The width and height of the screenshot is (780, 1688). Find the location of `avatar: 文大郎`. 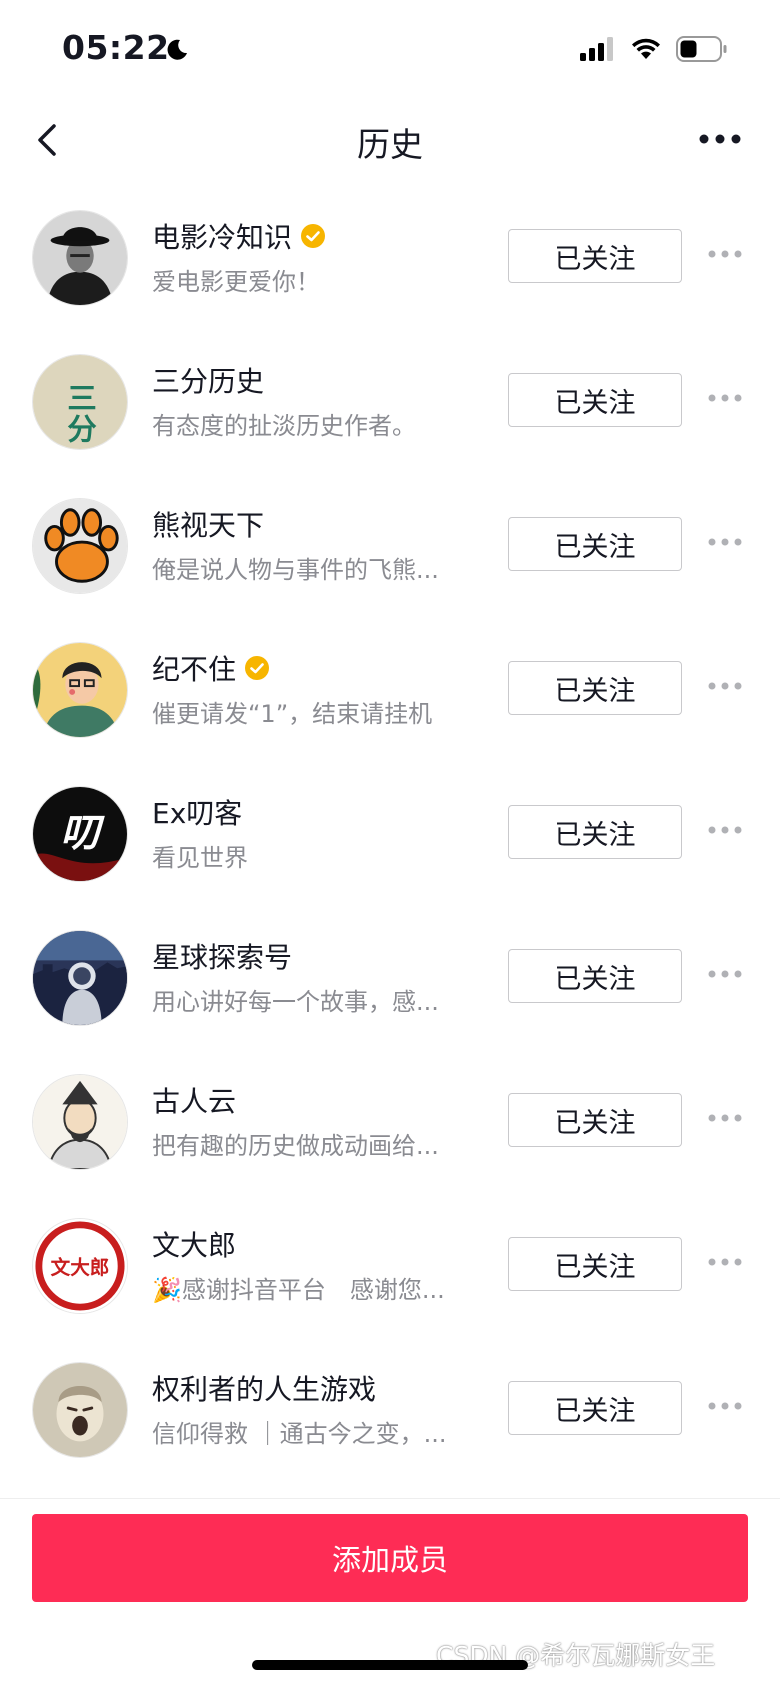

avatar: 文大郎 is located at coordinates (80, 1266).